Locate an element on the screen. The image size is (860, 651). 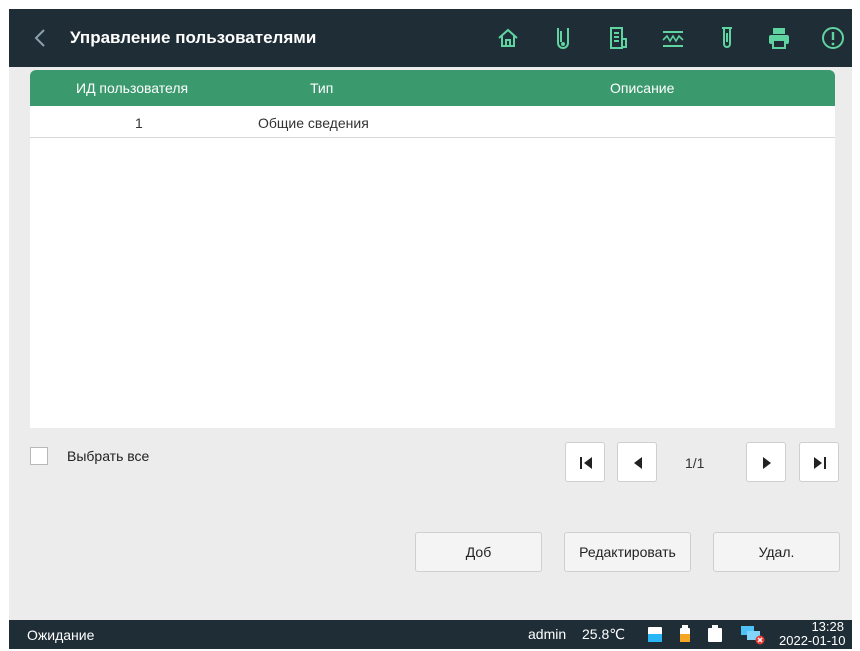
current-user: admin is located at coordinates (547, 634).